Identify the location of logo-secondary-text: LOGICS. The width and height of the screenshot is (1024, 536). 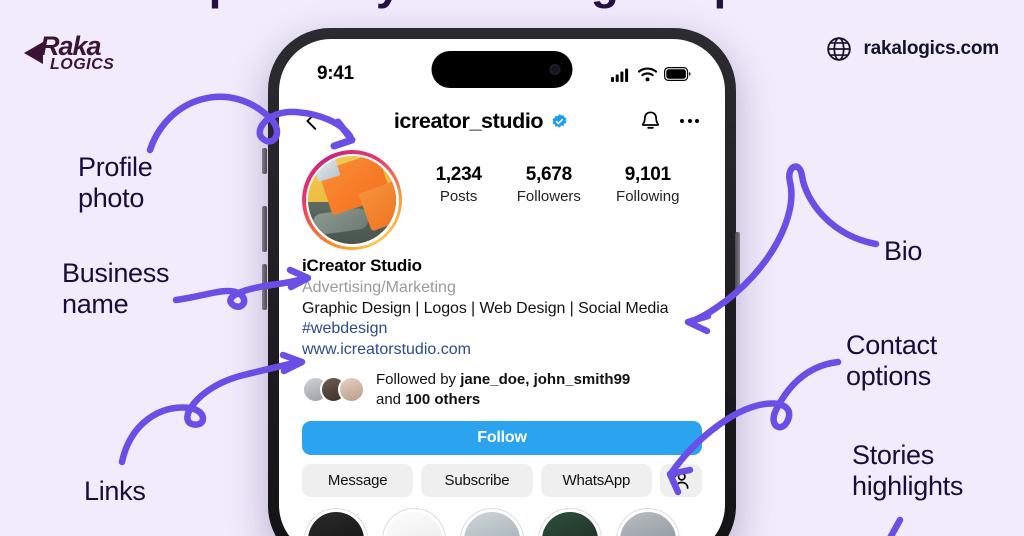
(82, 64).